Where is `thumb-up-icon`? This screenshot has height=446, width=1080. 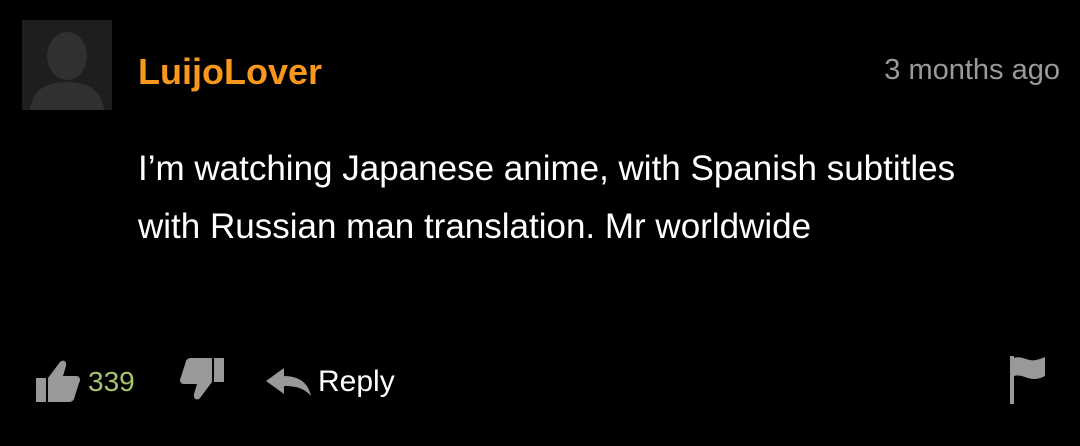
thumb-up-icon is located at coordinates (58, 381).